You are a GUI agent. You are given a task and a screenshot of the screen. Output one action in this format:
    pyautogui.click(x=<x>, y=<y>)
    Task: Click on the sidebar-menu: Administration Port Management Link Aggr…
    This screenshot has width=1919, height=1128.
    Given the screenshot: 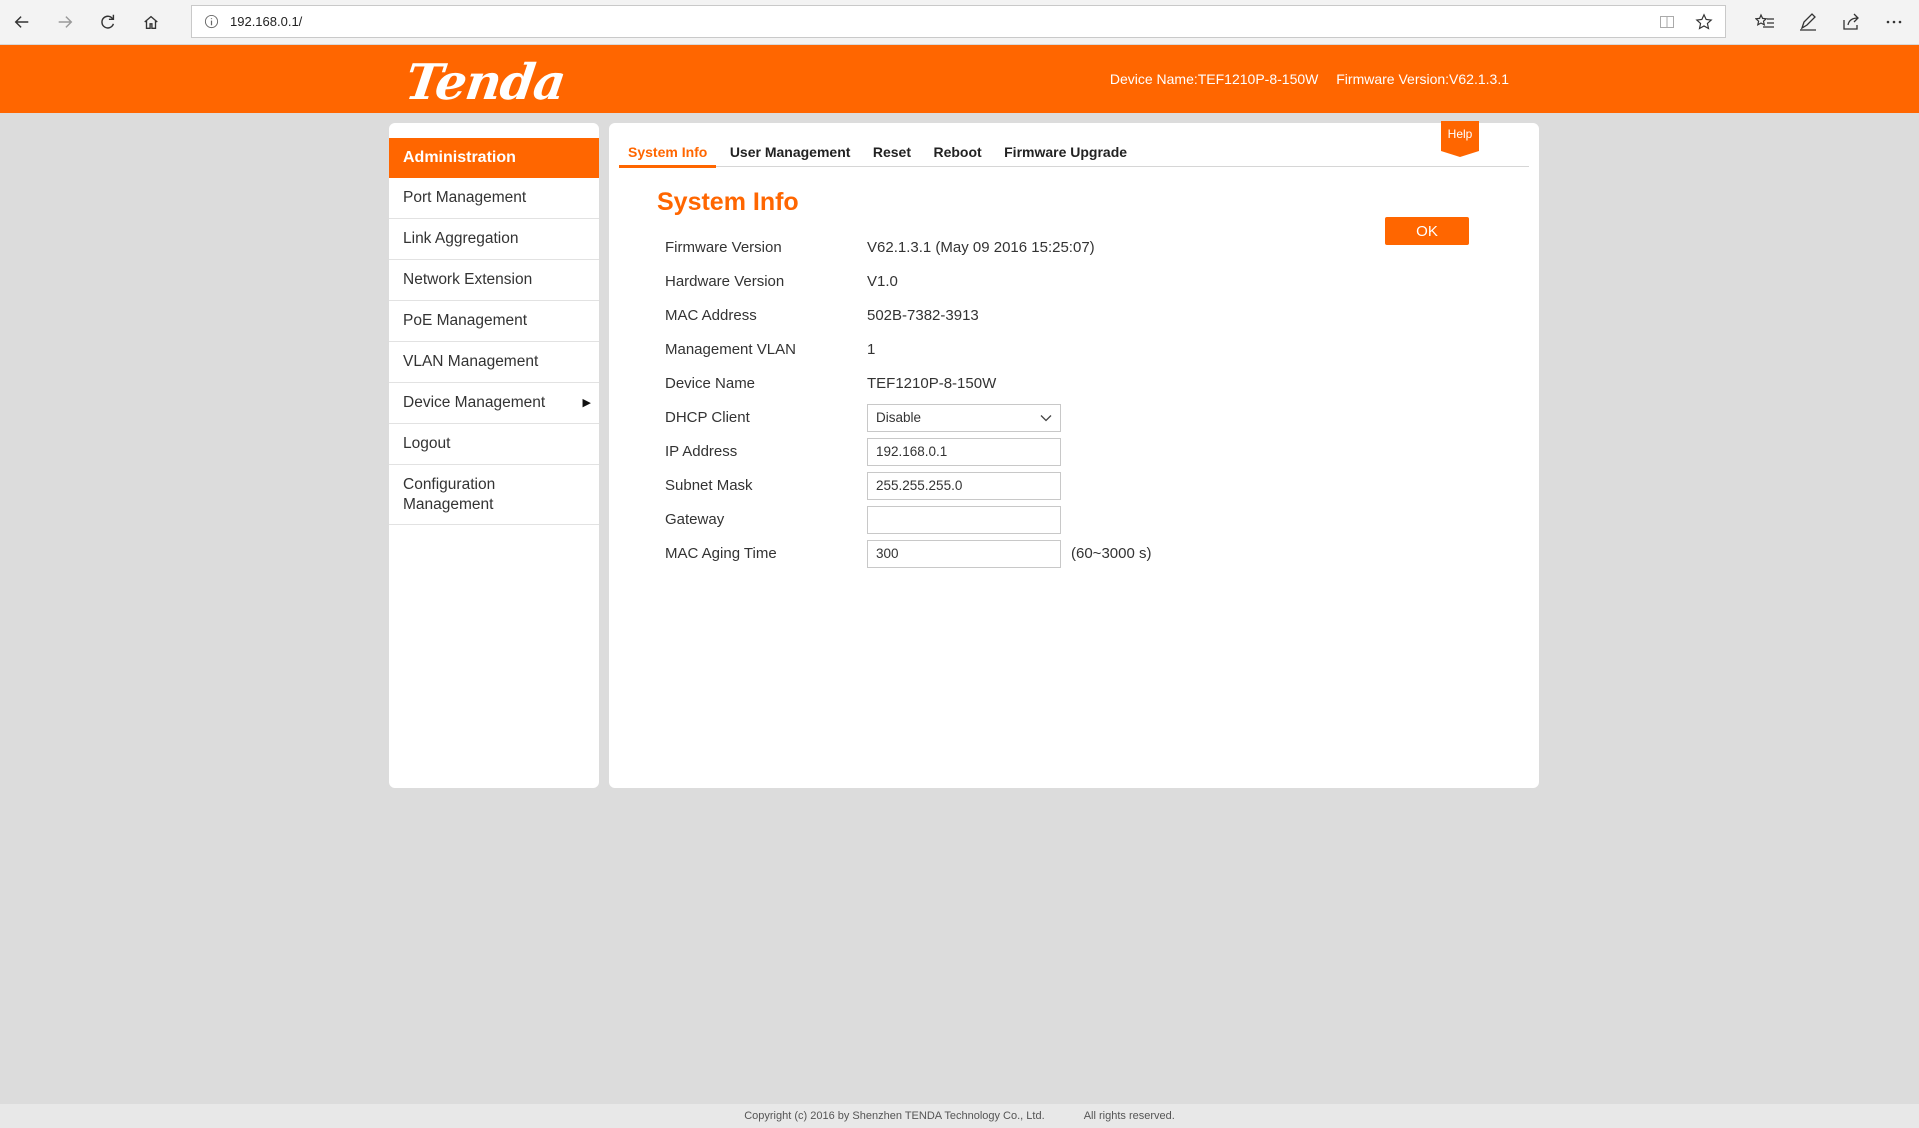 What is the action you would take?
    pyautogui.click(x=494, y=455)
    